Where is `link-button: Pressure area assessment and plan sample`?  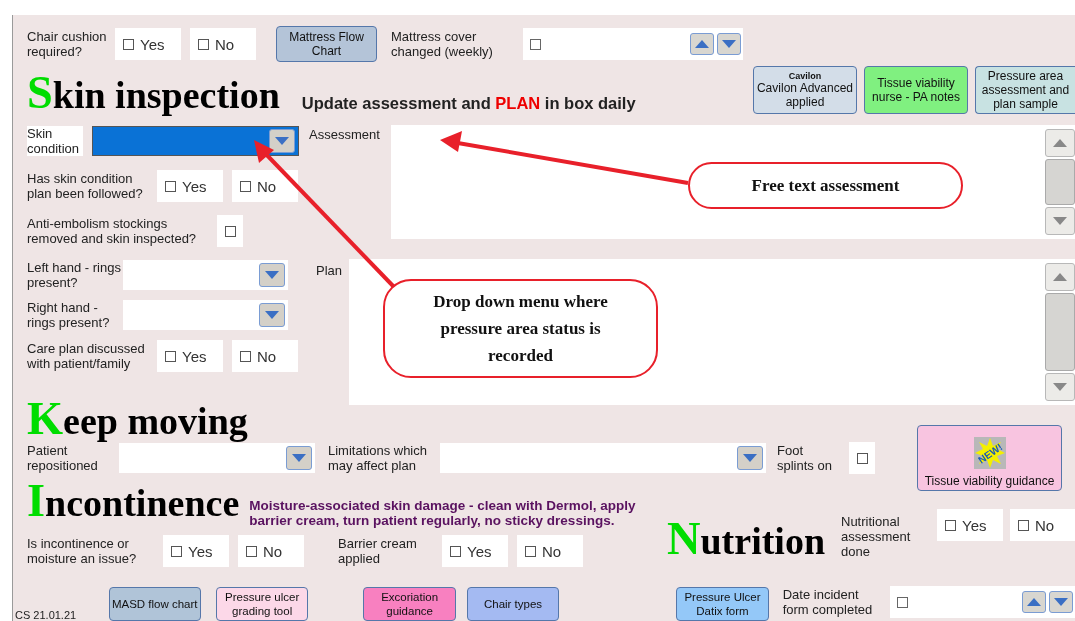 link-button: Pressure area assessment and plan sample is located at coordinates (1025, 90).